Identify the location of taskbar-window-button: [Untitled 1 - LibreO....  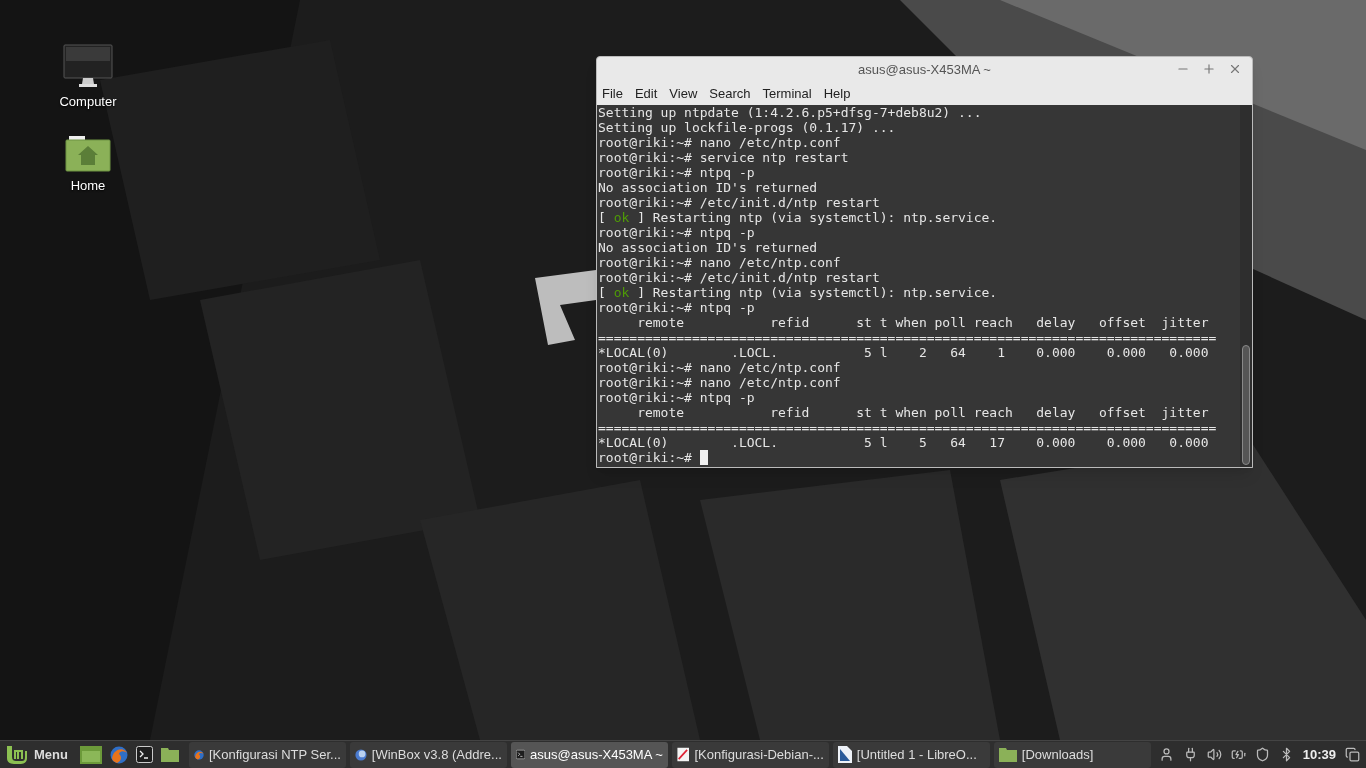
(911, 754).